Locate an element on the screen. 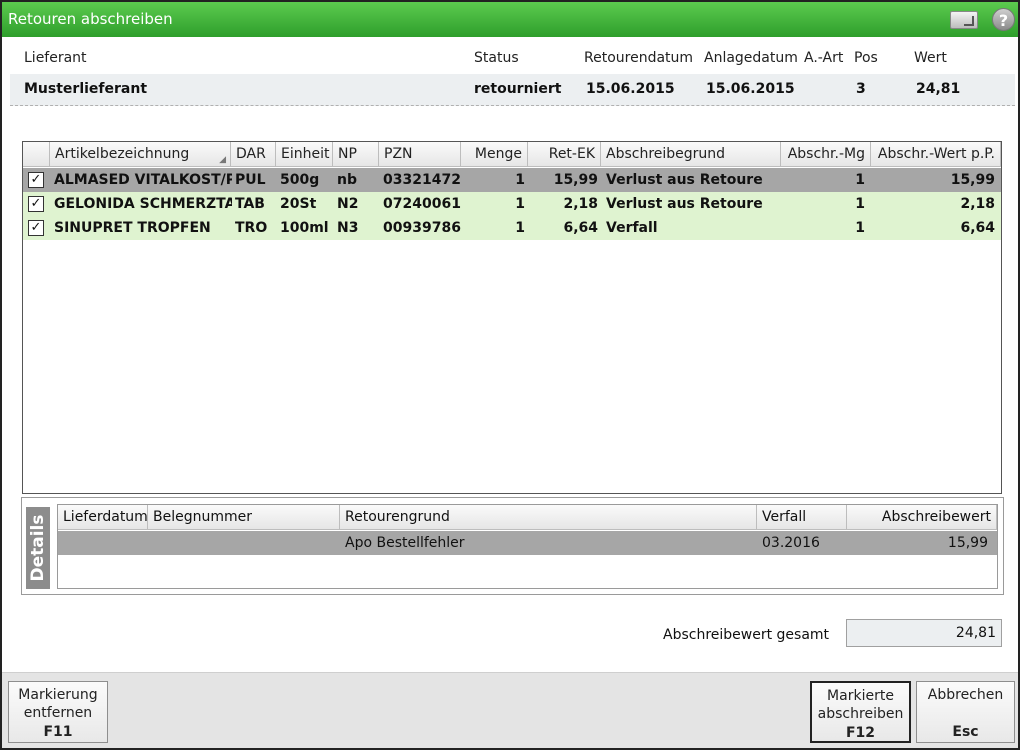 This screenshot has width=1020, height=750. write-off-marked-button: Markierte abschreiben F12 is located at coordinates (860, 712).